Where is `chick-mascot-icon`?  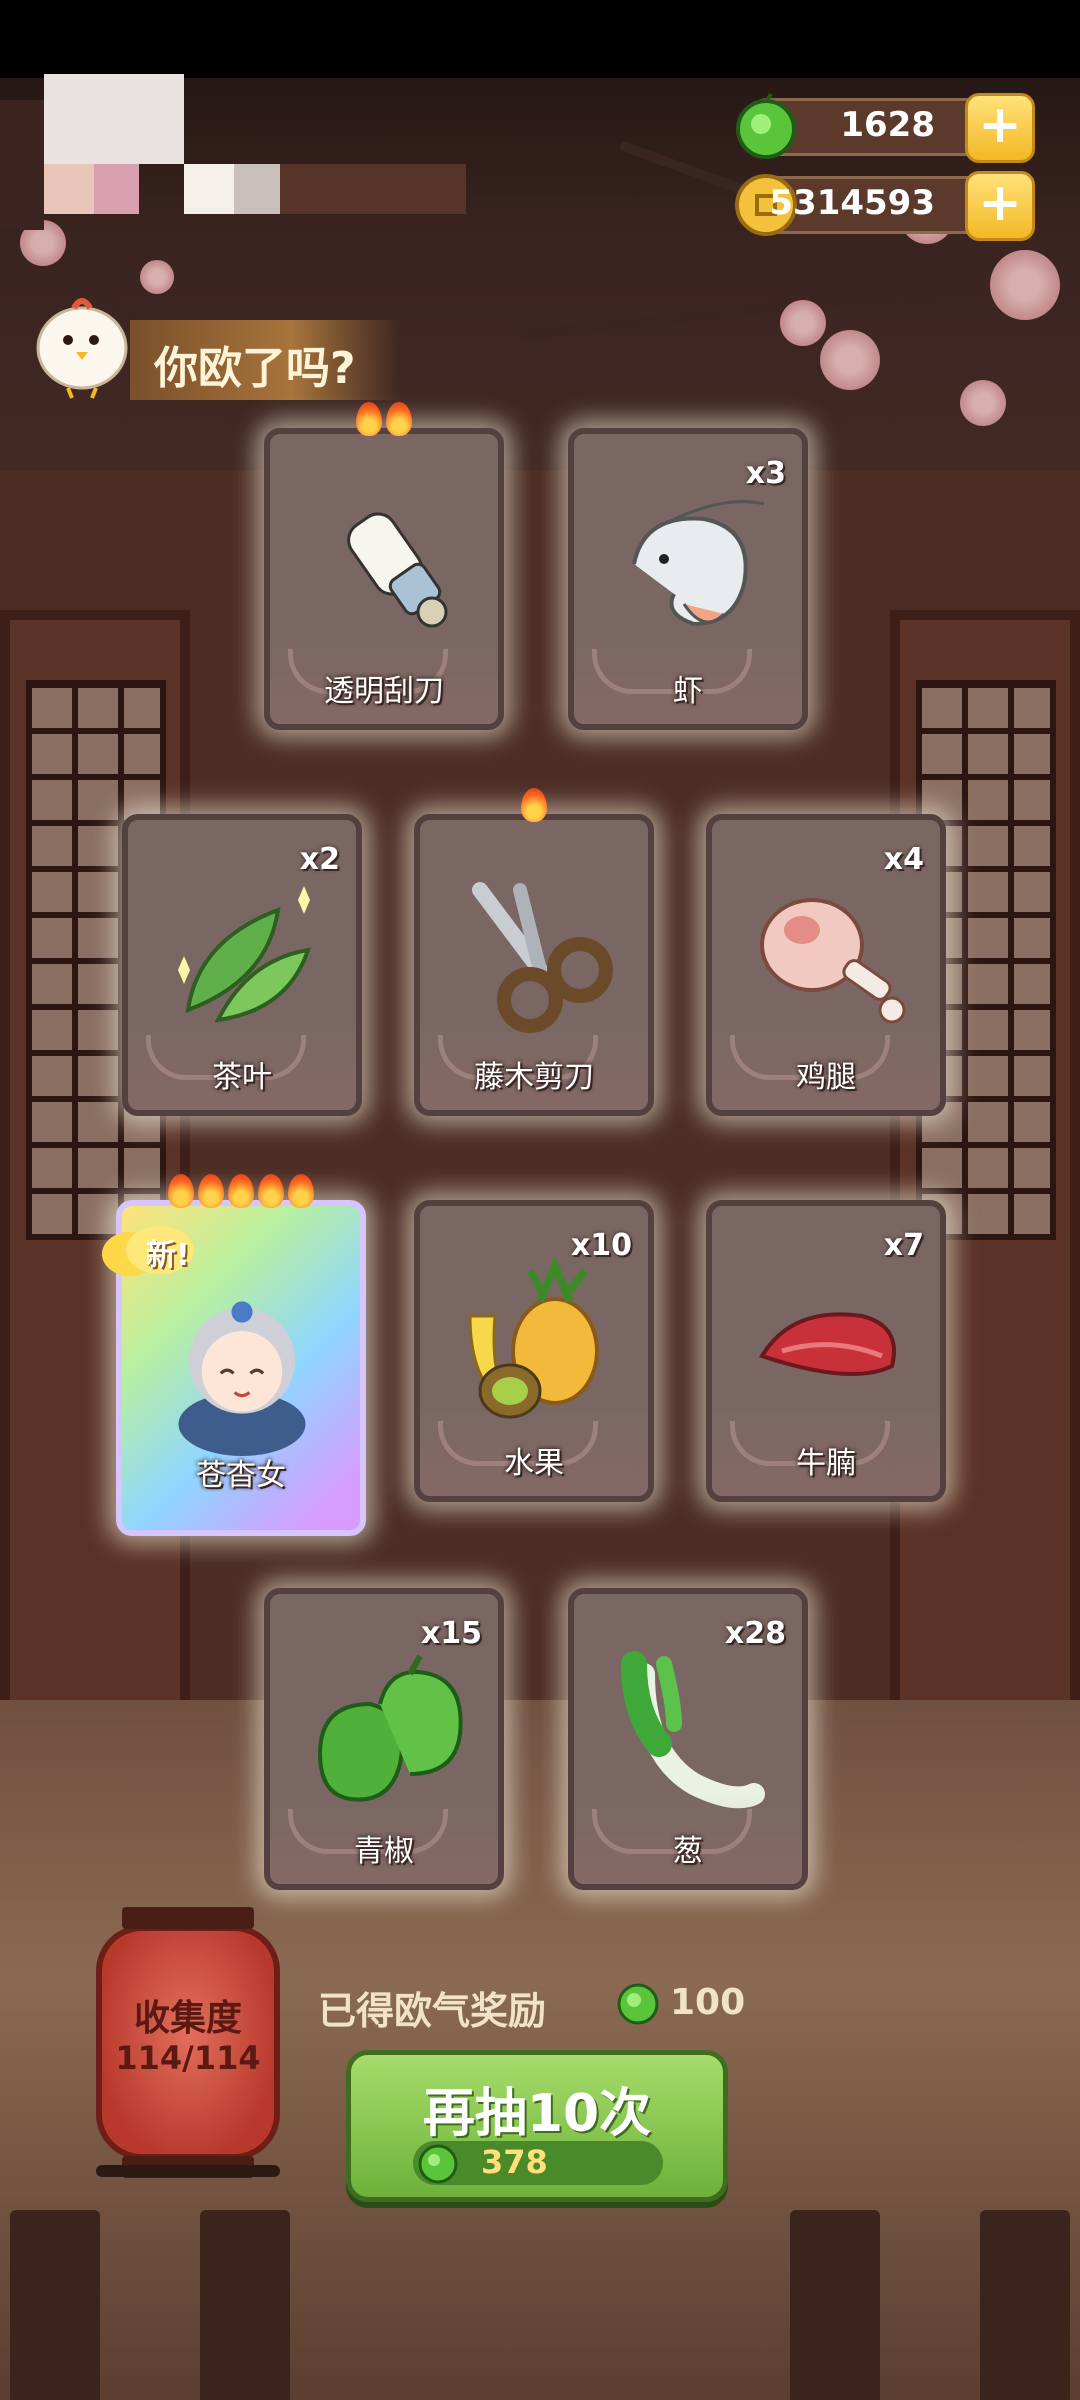 chick-mascot-icon is located at coordinates (82, 348).